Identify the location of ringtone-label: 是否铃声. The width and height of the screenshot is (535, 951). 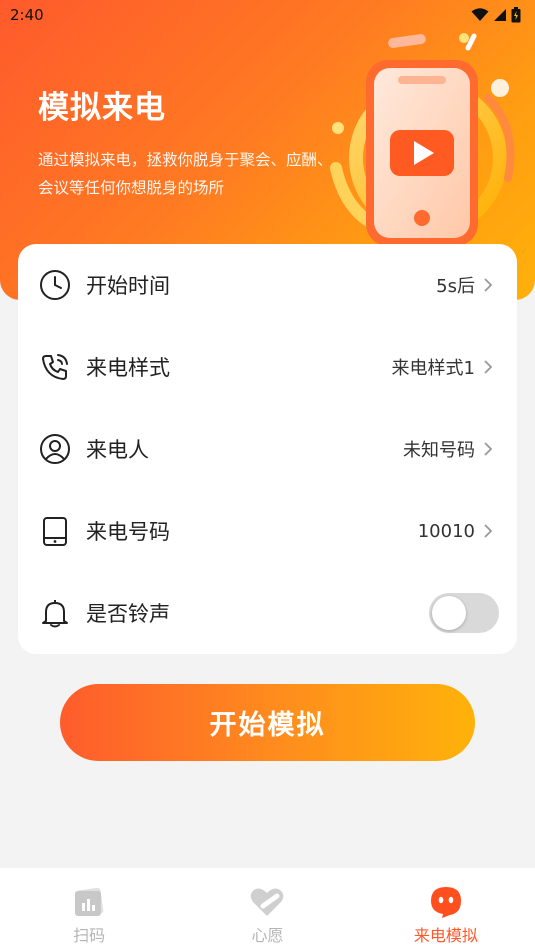
(128, 614).